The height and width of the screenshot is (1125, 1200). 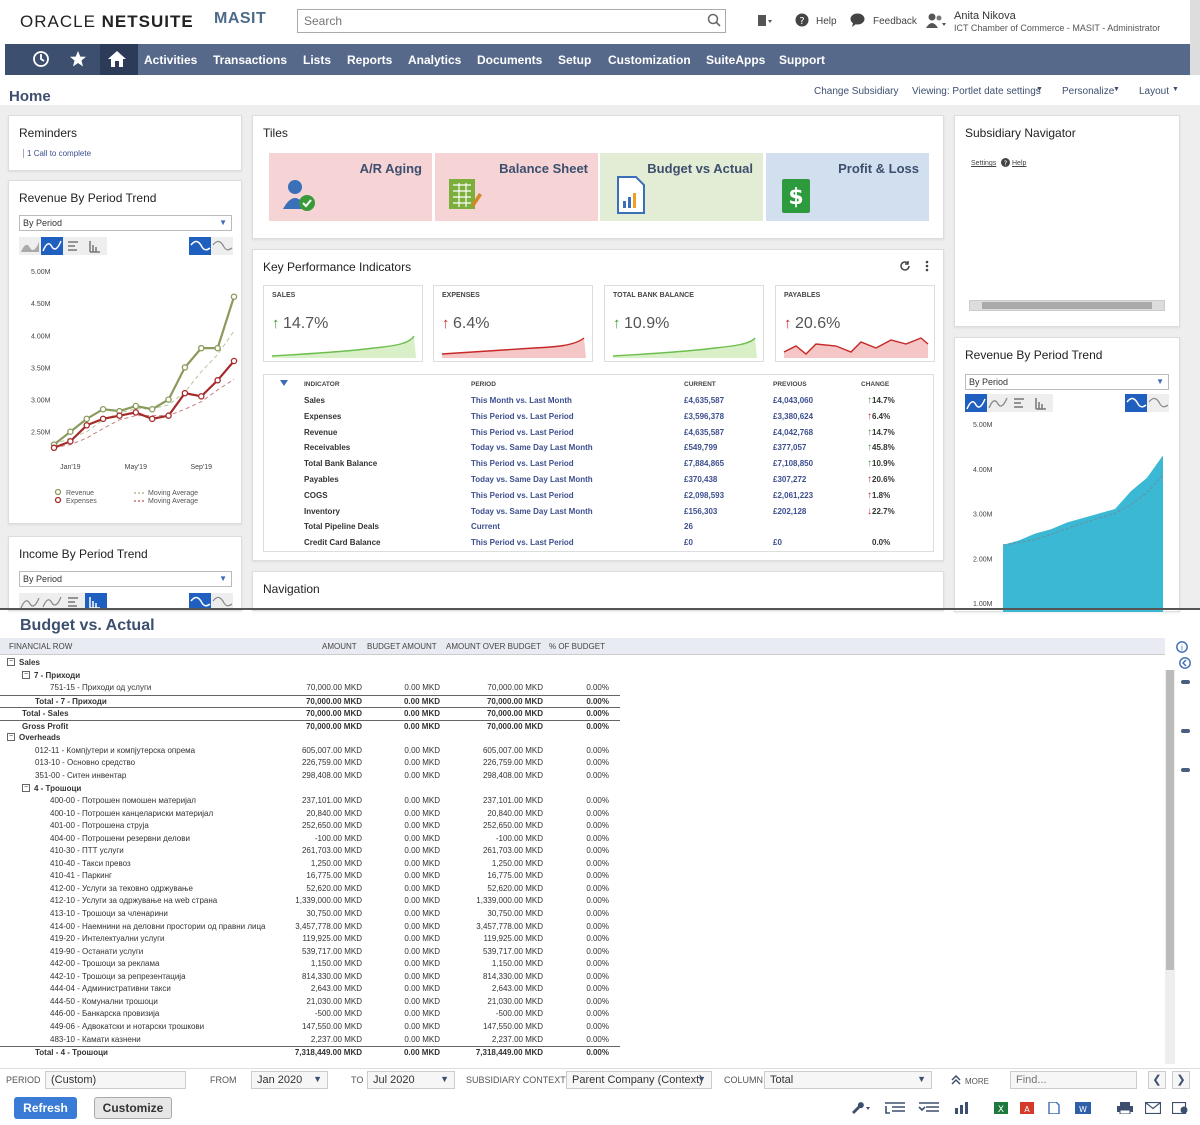 I want to click on tile-profit-loss: Profit & Loss $, so click(x=847, y=187).